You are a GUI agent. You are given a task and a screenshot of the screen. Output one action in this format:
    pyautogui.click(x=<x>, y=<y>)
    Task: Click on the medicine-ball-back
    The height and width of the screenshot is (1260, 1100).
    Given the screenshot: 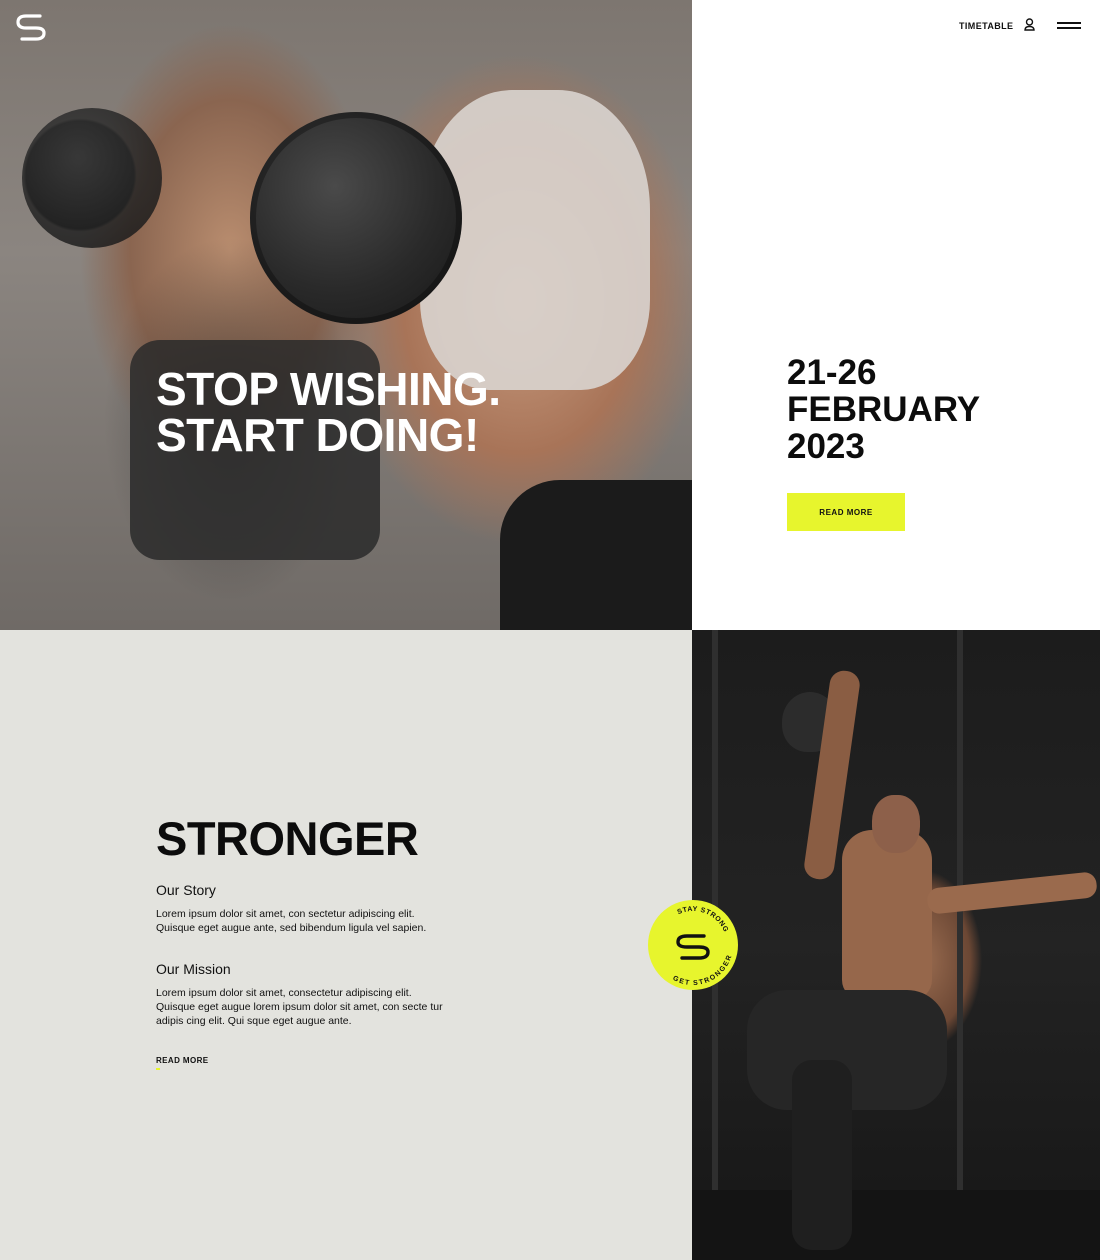 What is the action you would take?
    pyautogui.click(x=92, y=178)
    